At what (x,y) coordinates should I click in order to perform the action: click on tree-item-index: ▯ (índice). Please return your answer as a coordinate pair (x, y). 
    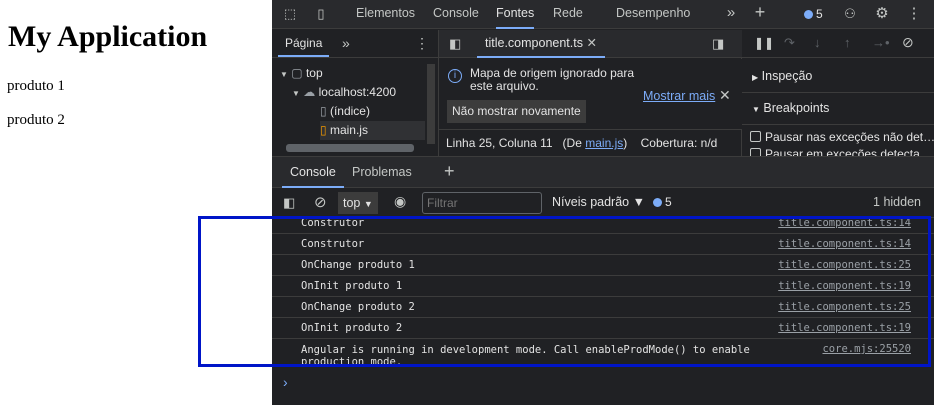
    Looking at the image, I should click on (345, 111).